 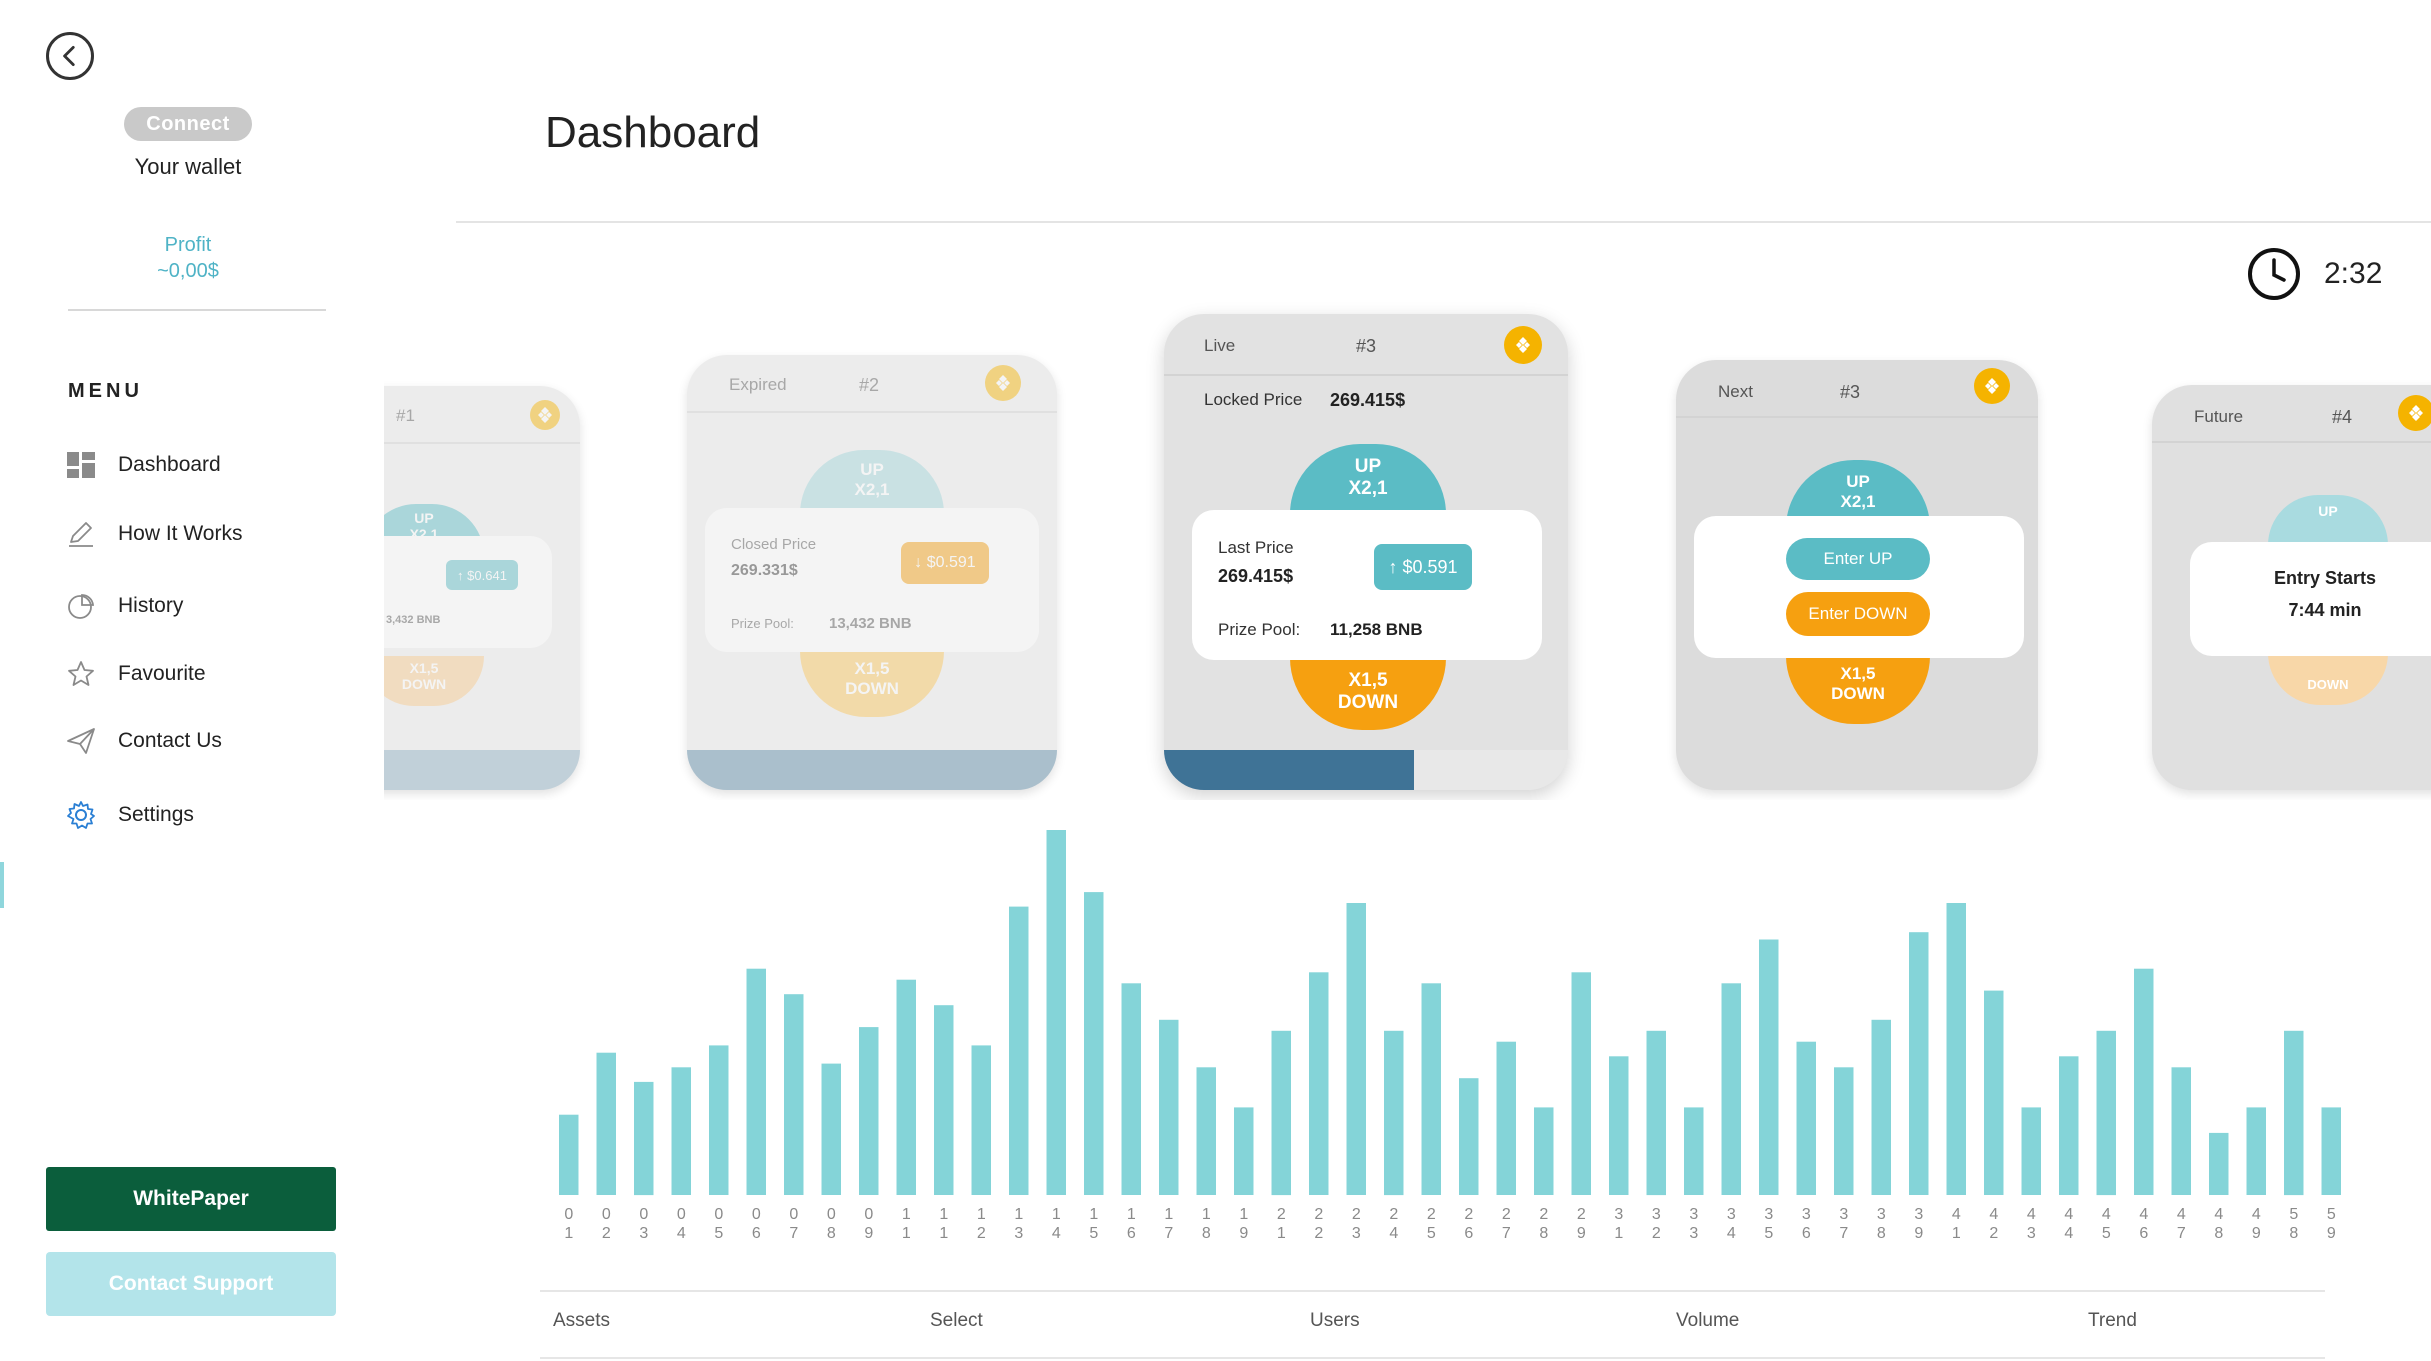 What do you see at coordinates (2112, 1321) in the screenshot?
I see `column-header-trend: Trend` at bounding box center [2112, 1321].